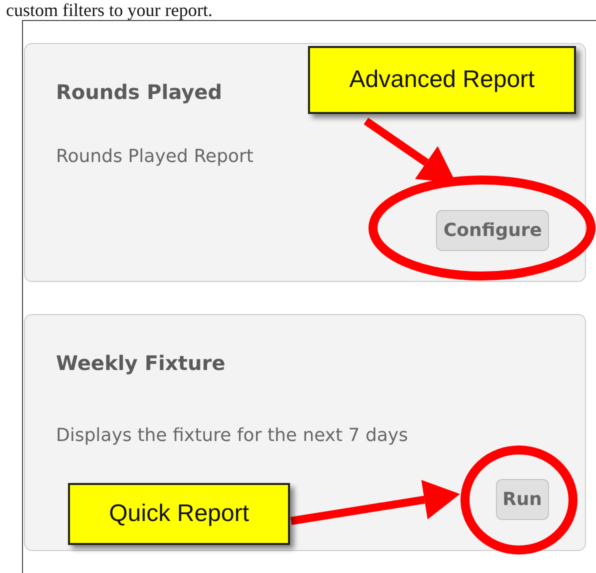 This screenshot has height=573, width=596. Describe the element at coordinates (179, 514) in the screenshot. I see `callout-label: Quick Report` at that location.